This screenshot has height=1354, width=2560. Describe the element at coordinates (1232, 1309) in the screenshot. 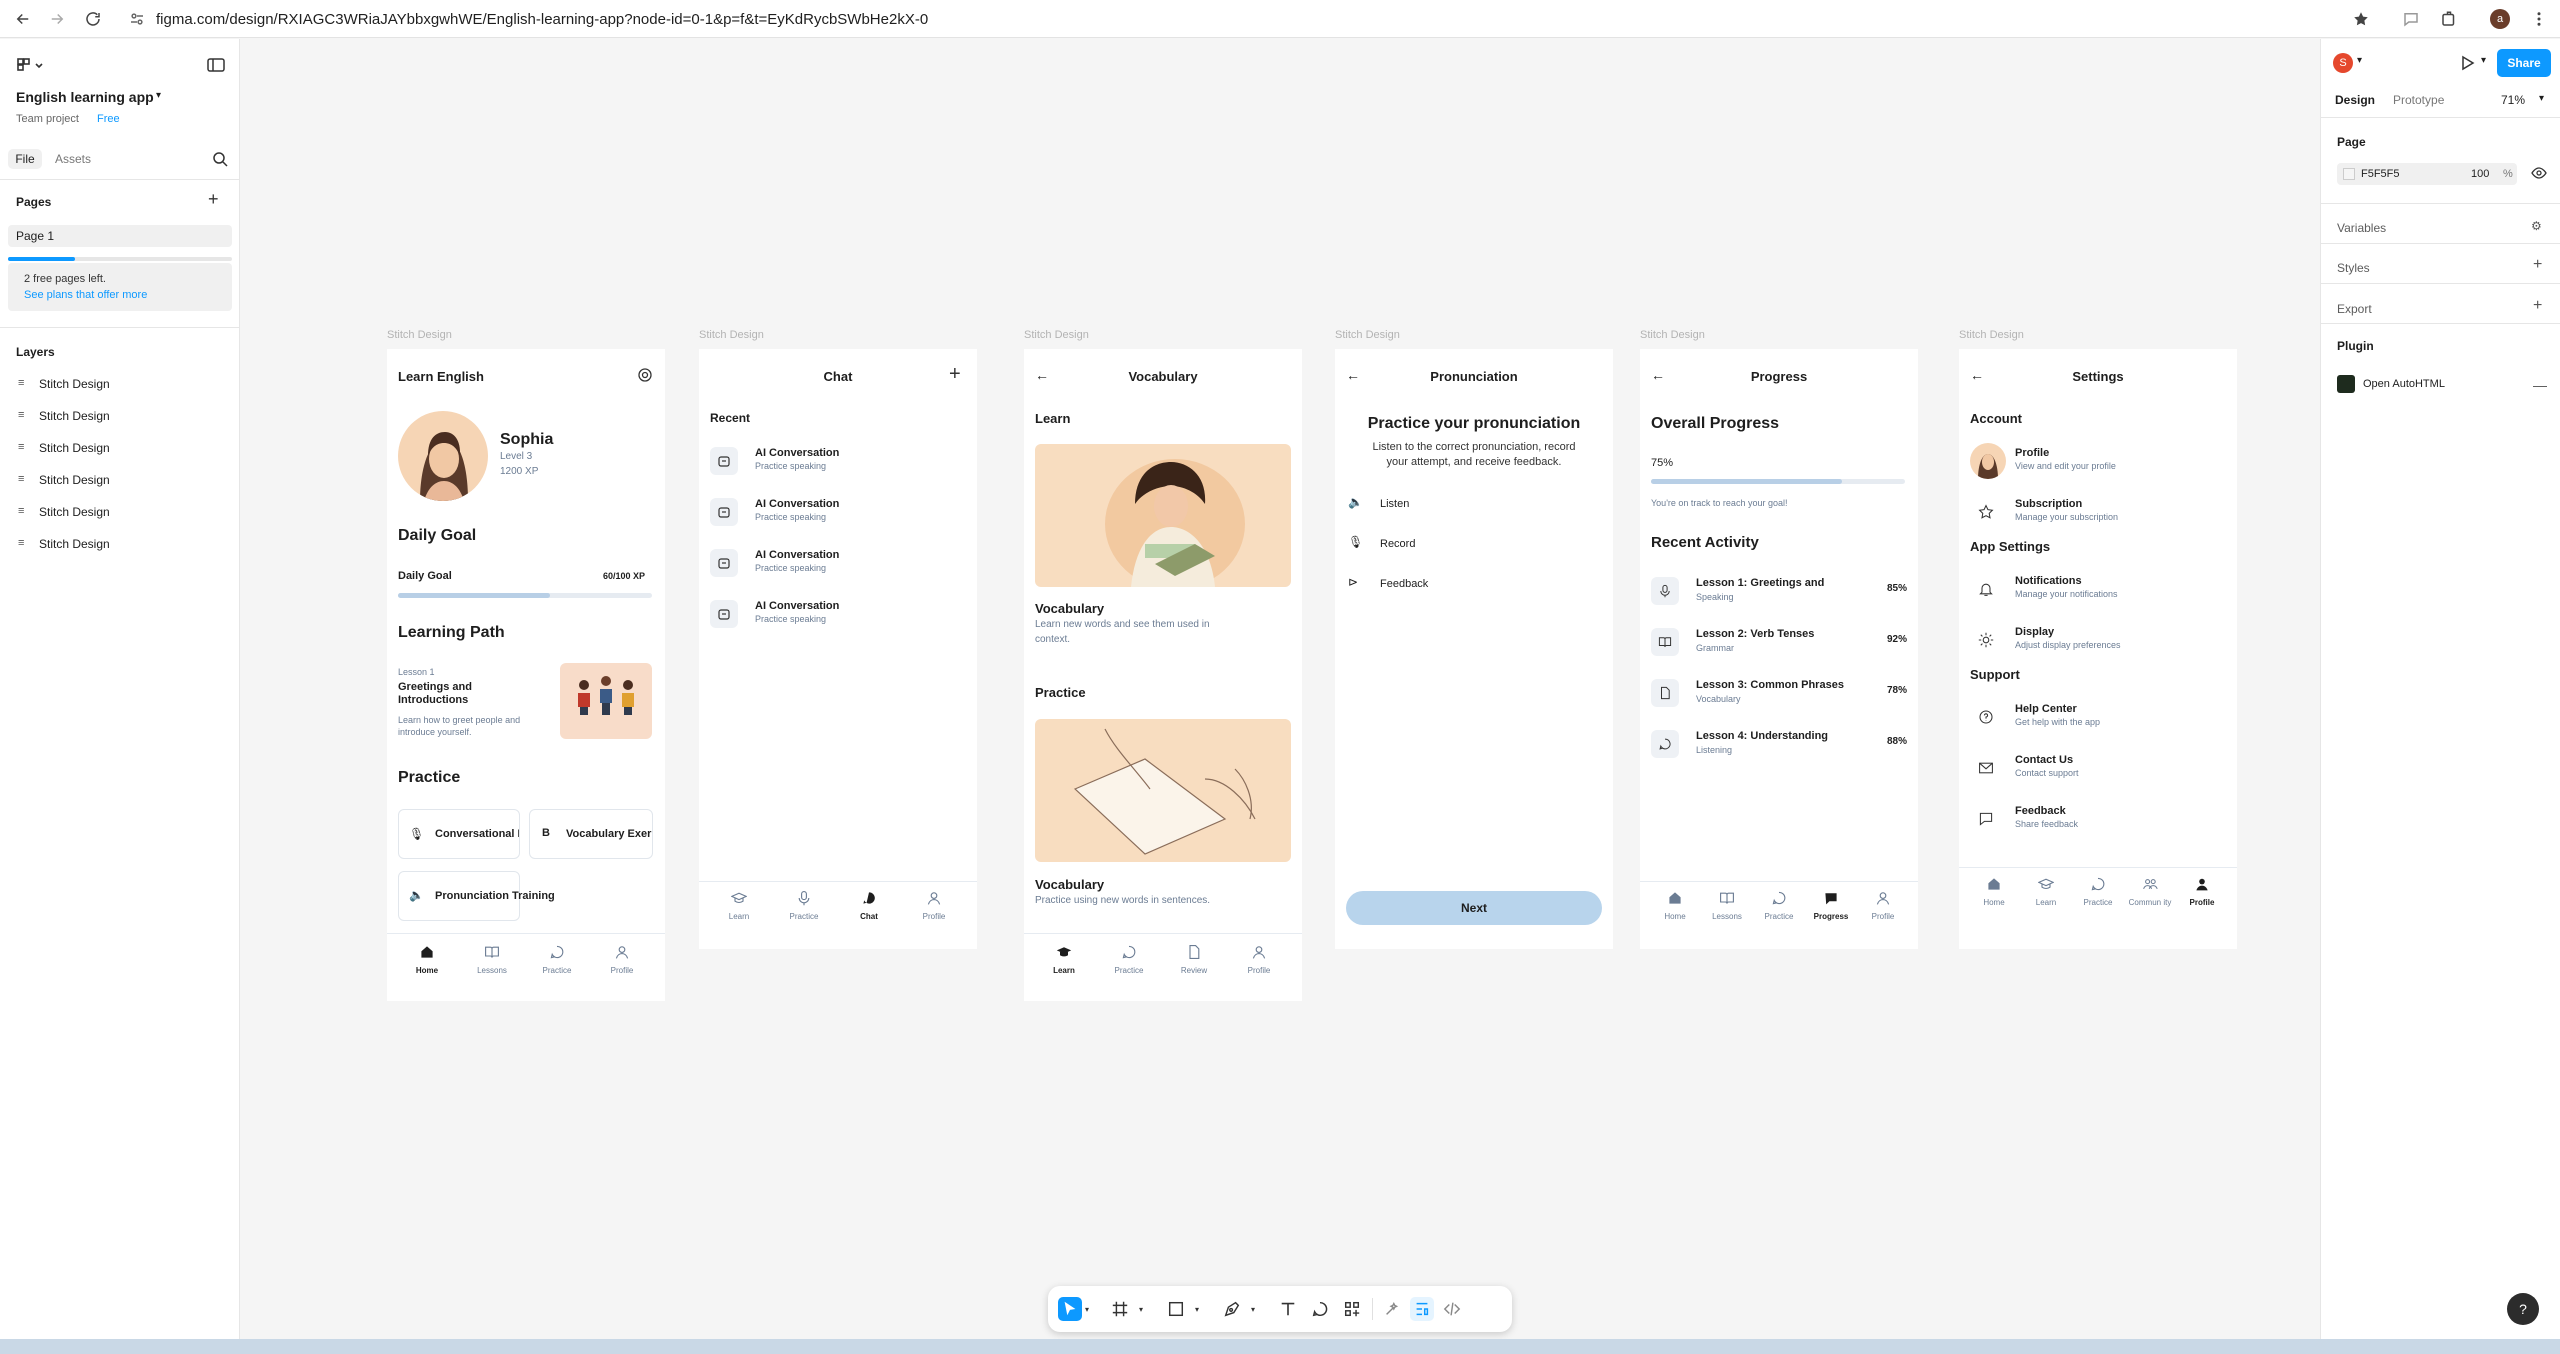

I see `pen-tool-icon` at that location.